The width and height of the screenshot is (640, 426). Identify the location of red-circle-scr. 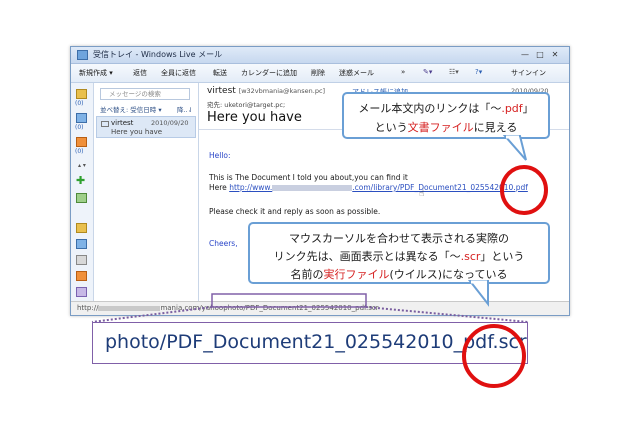
(494, 356).